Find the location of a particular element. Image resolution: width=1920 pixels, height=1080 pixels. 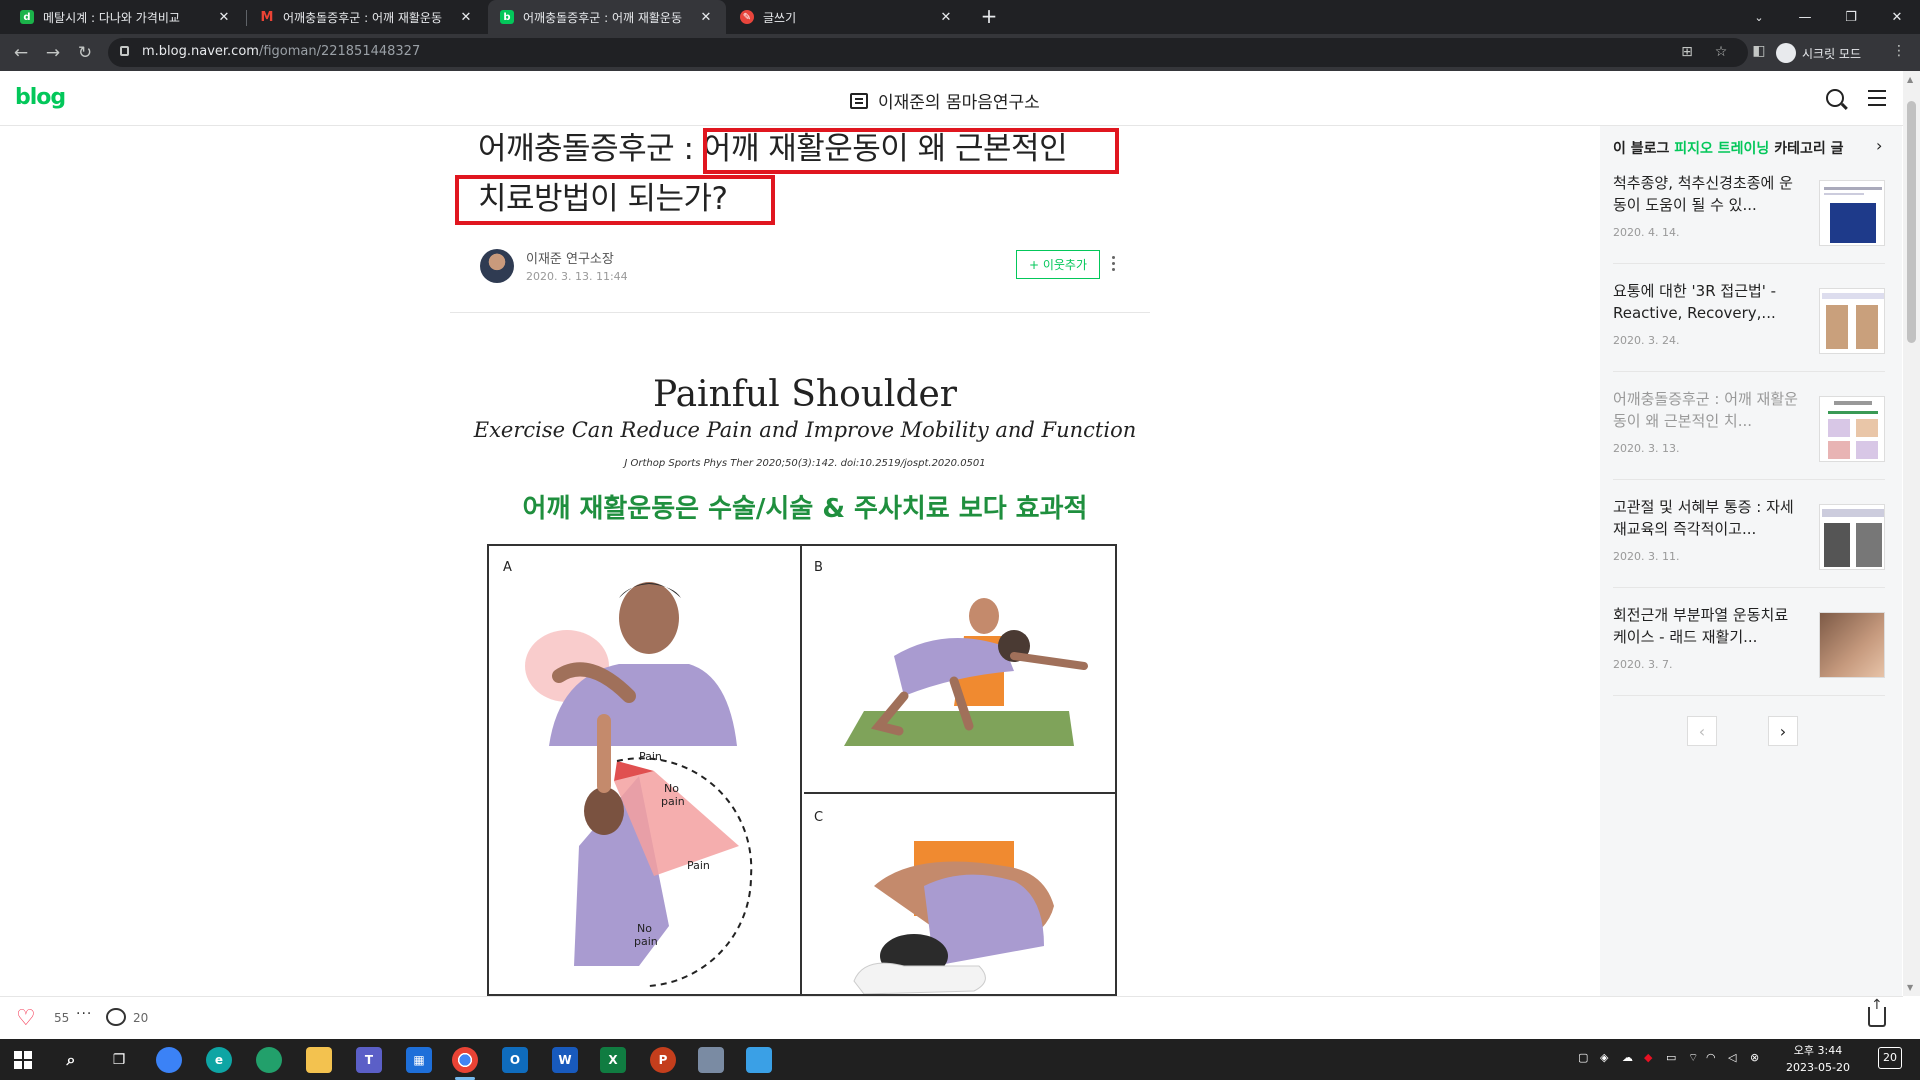

browser-tab-gmail: M 어깨충돌증후군 : 어깨 재활운동 ✕ is located at coordinates (367, 17).